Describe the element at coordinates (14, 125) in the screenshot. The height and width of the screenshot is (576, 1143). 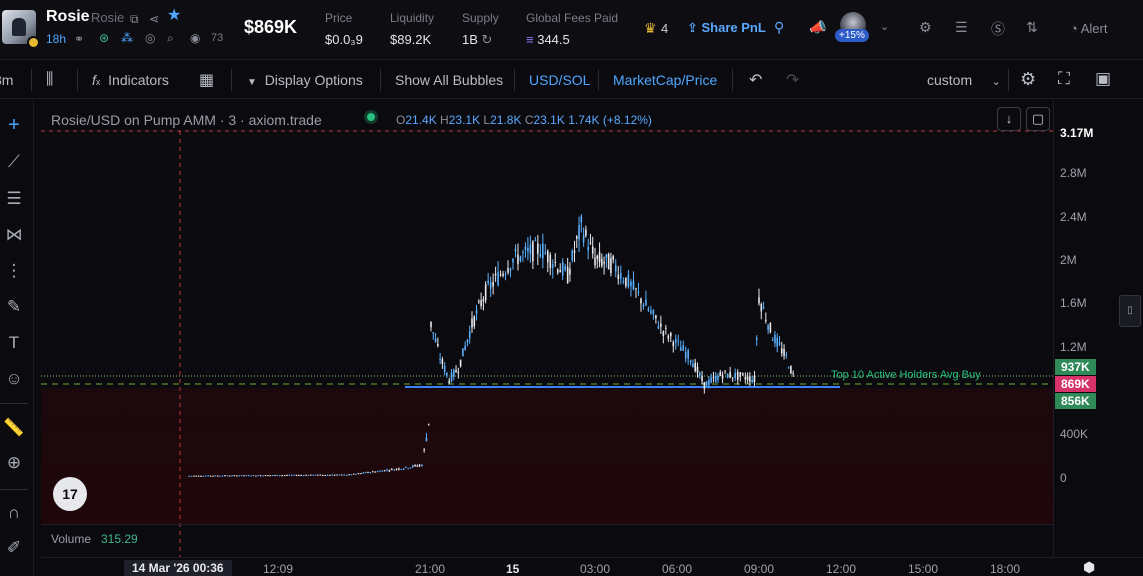
I see `crosshair-icon: +` at that location.